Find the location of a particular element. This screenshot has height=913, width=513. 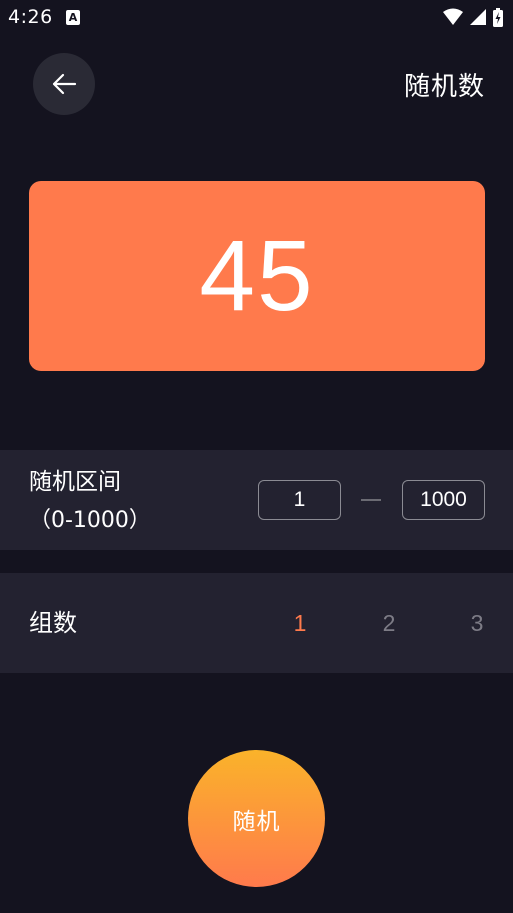

signal-icon is located at coordinates (478, 17).